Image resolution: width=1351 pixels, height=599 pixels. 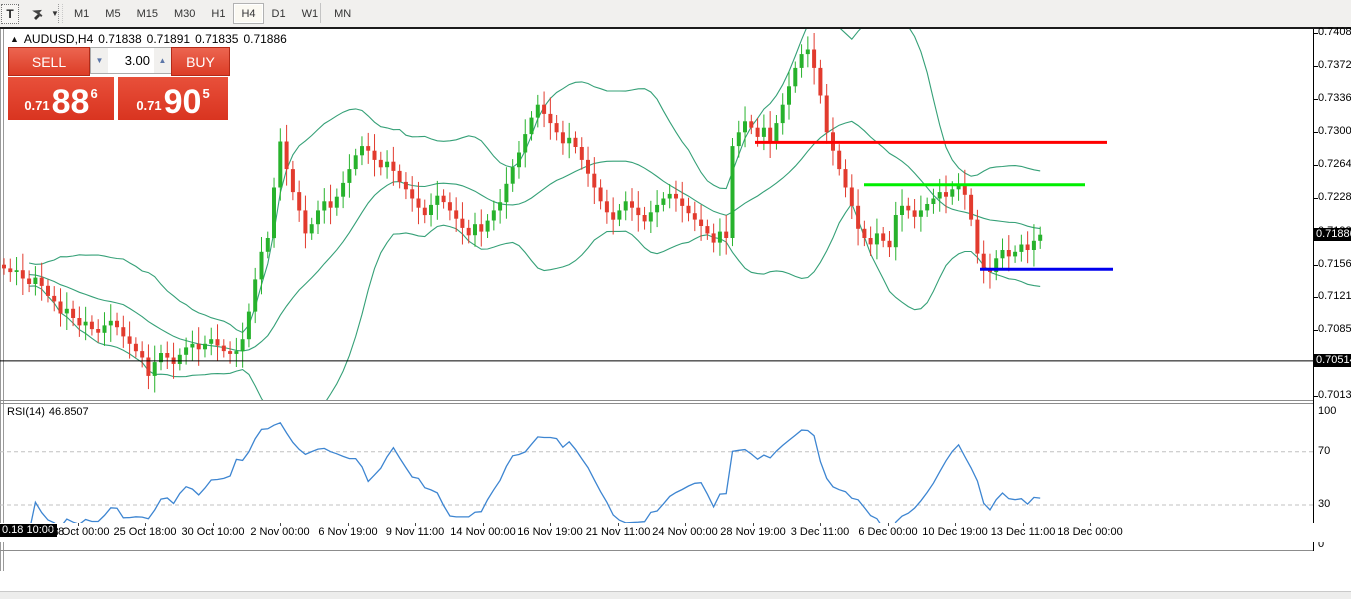 I want to click on timeframe-button-d1: D1, so click(x=279, y=13).